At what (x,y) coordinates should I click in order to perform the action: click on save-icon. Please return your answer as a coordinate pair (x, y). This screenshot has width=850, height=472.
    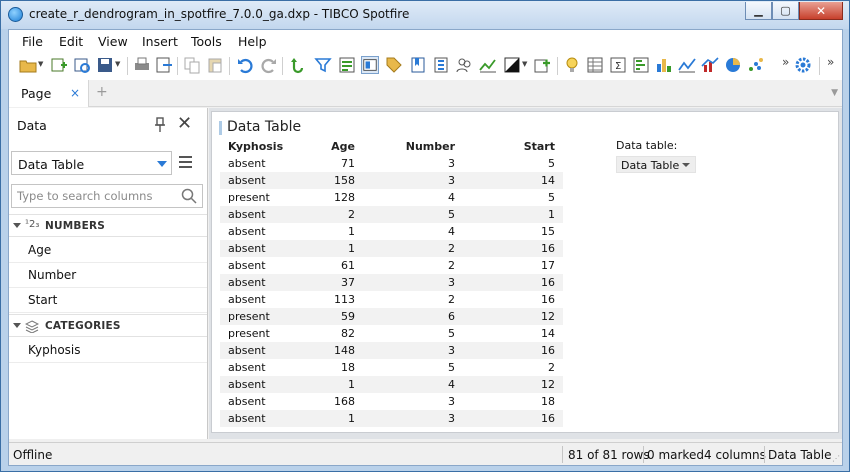
    Looking at the image, I should click on (105, 65).